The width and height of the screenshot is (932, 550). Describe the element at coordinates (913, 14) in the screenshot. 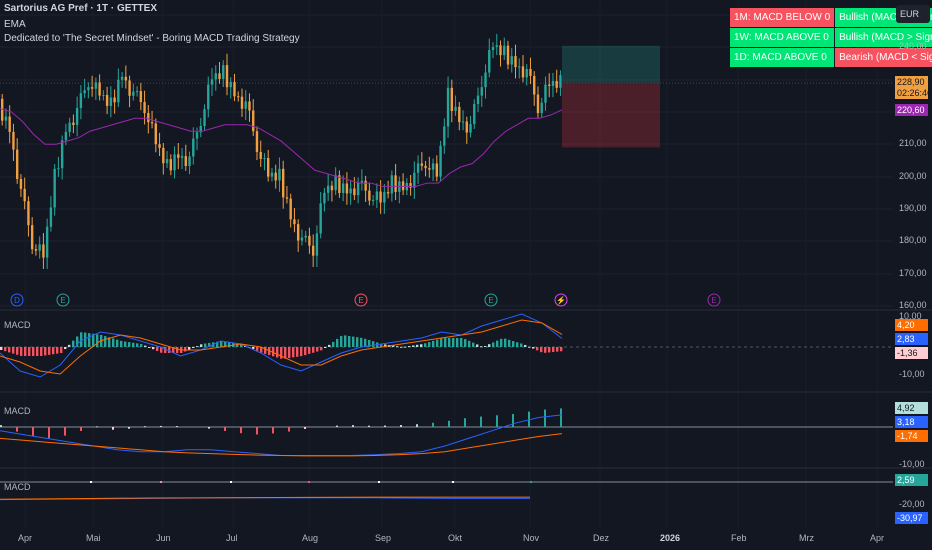

I see `currency-button: EUR` at that location.